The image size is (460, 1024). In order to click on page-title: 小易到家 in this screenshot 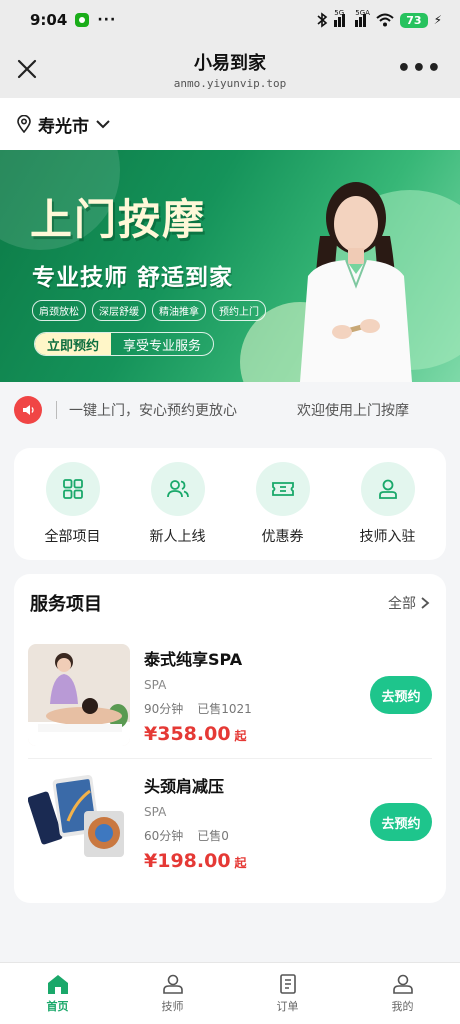, I will do `click(230, 63)`.